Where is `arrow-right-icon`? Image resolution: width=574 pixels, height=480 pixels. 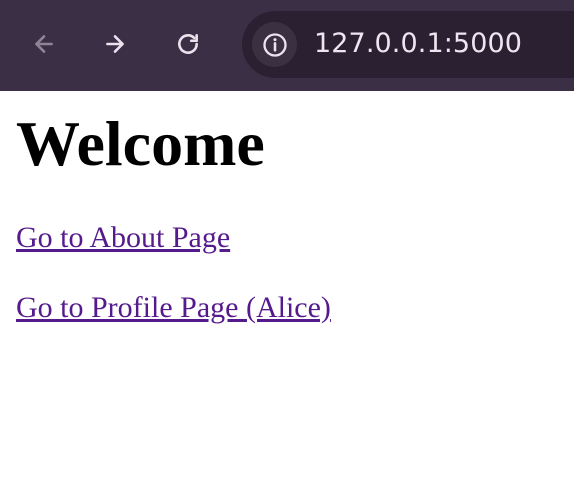 arrow-right-icon is located at coordinates (115, 44).